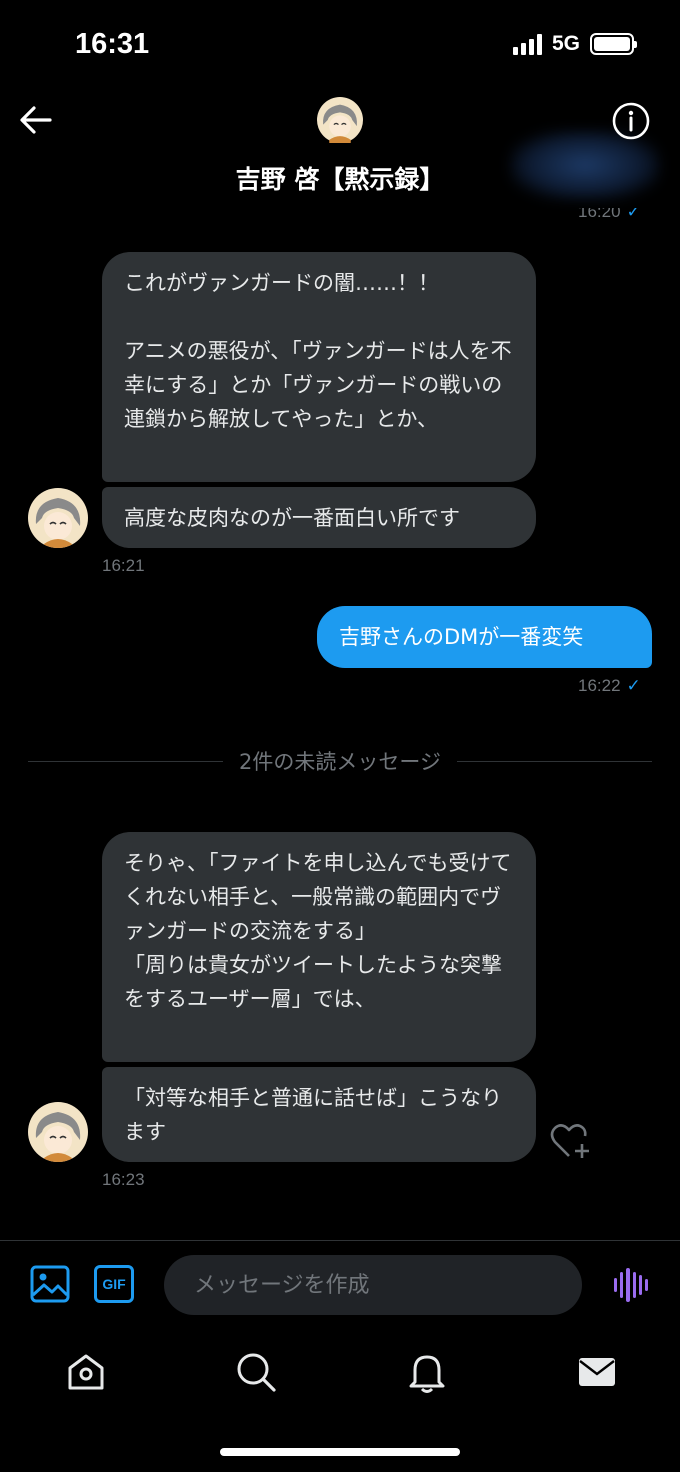 The height and width of the screenshot is (1472, 680). What do you see at coordinates (50, 1284) in the screenshot?
I see `image-icon` at bounding box center [50, 1284].